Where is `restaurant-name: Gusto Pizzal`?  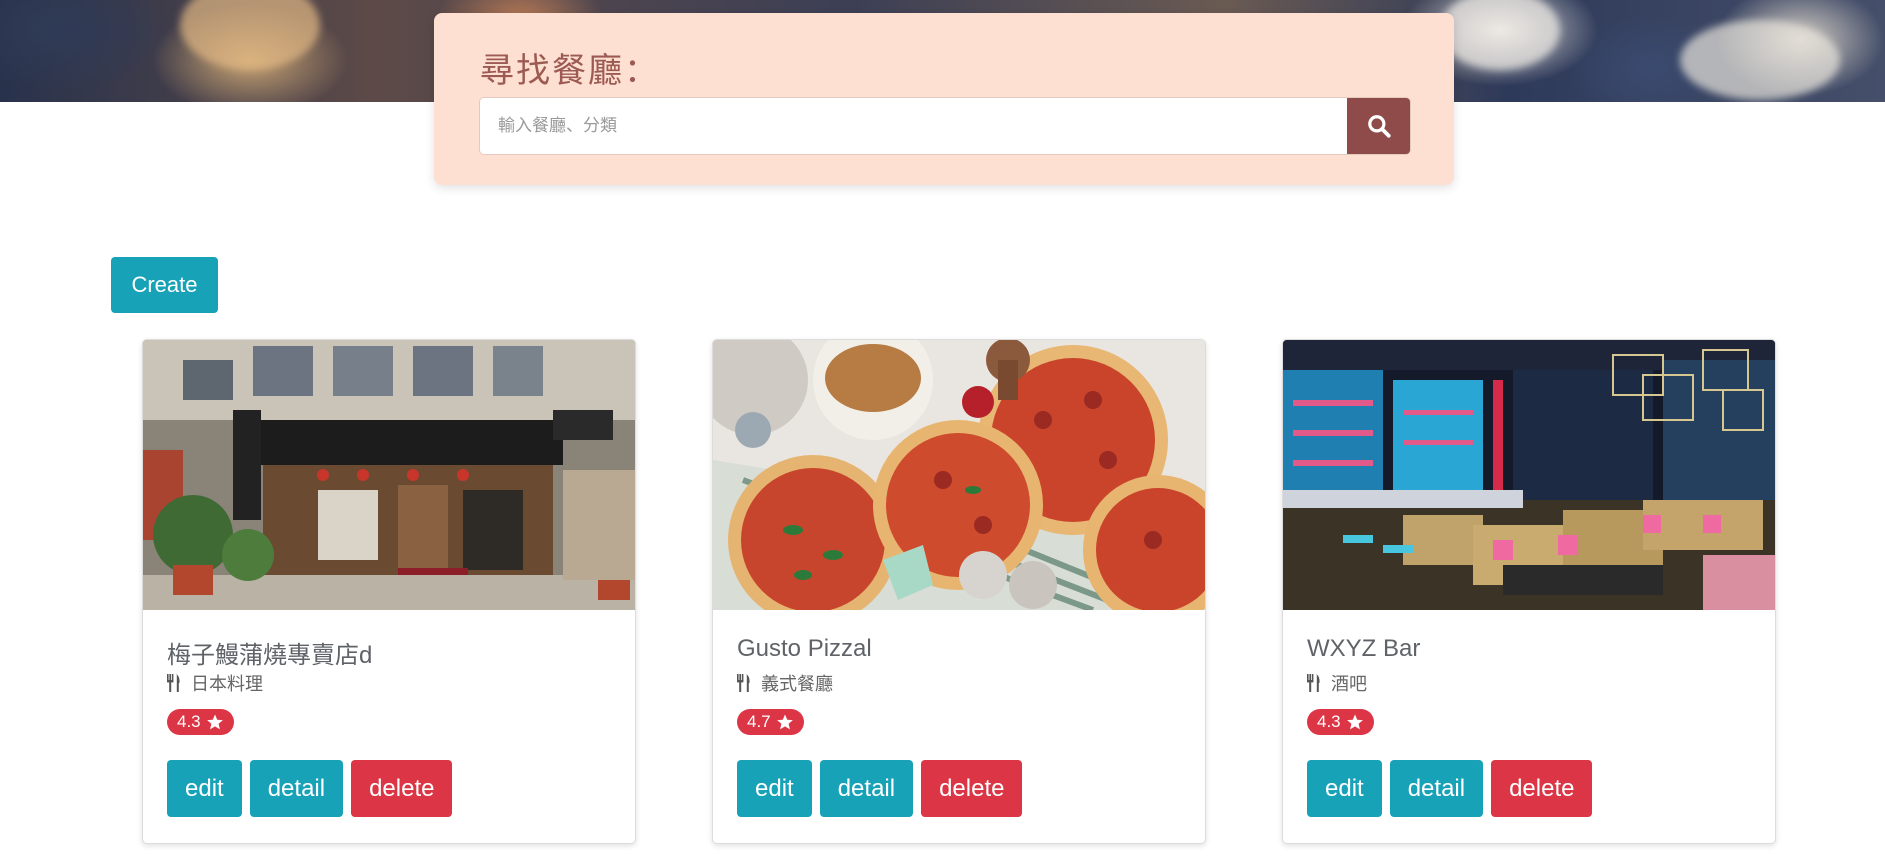
restaurant-name: Gusto Pizzal is located at coordinates (804, 648).